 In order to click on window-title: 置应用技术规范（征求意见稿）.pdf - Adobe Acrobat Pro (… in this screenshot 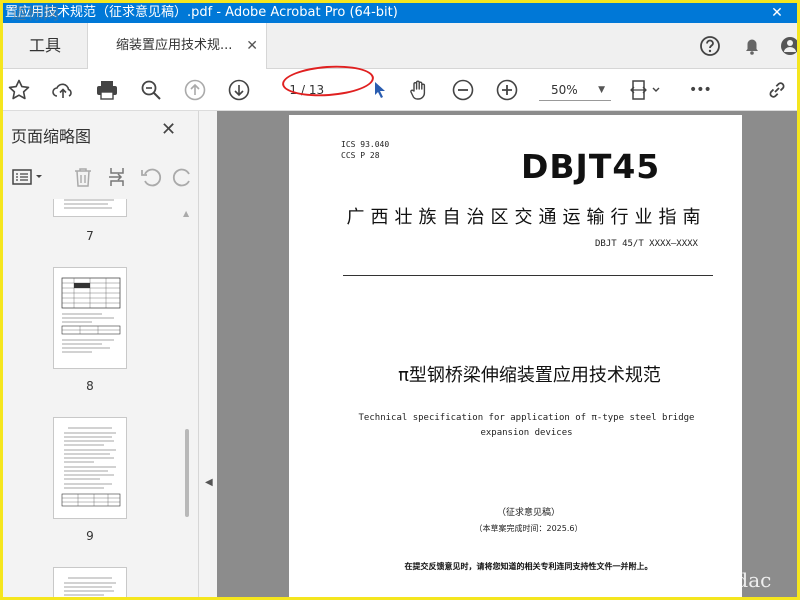, I will do `click(201, 12)`.